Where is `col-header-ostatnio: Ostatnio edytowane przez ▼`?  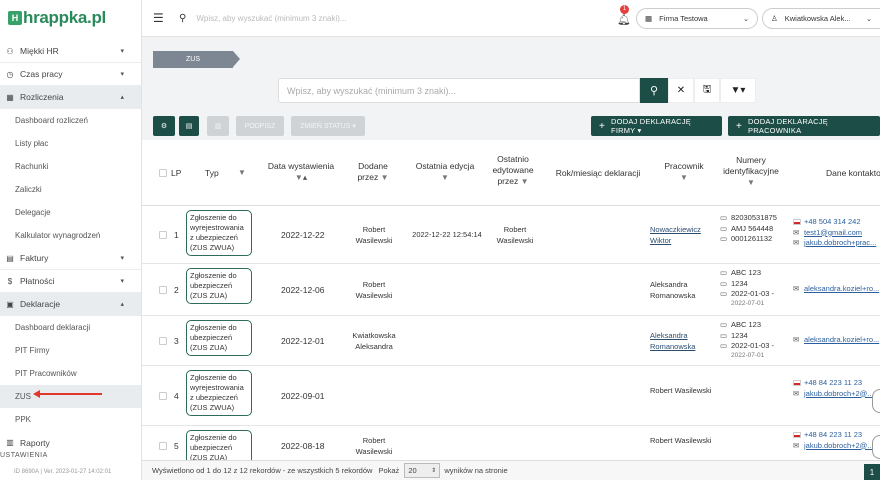 col-header-ostatnio: Ostatnio edytowane przez ▼ is located at coordinates (513, 170).